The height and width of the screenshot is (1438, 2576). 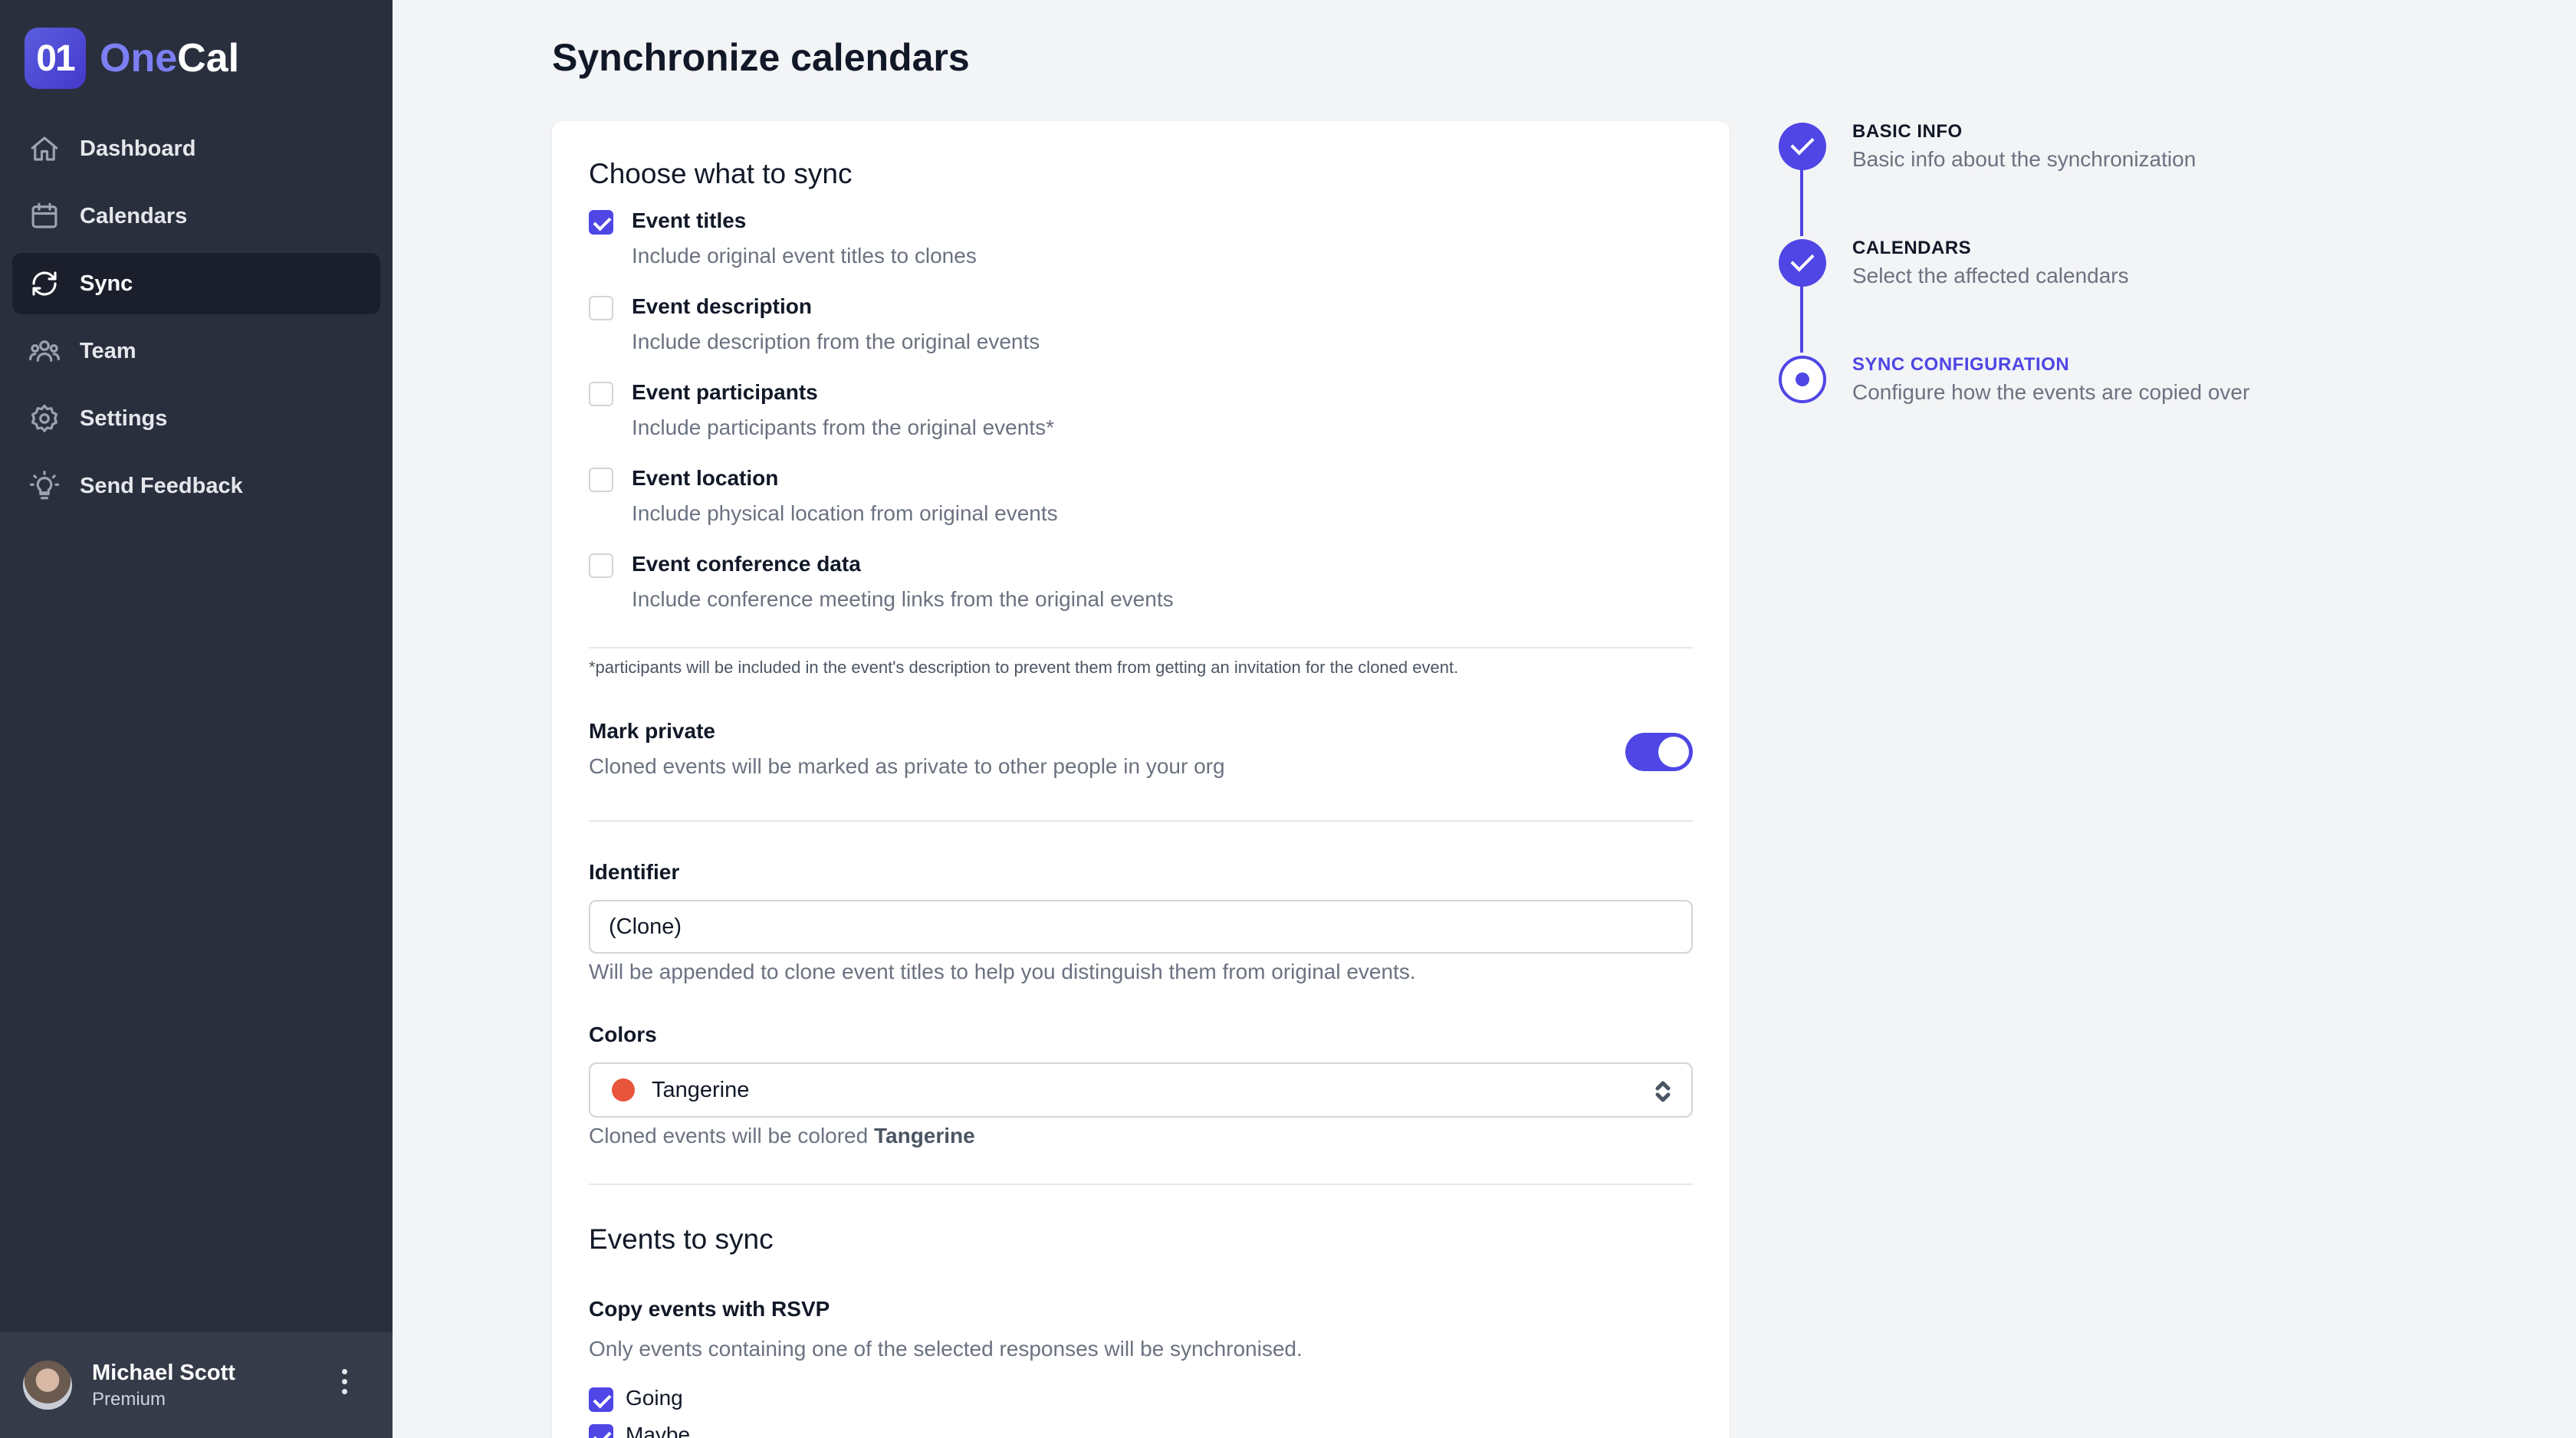 I want to click on sidebar-item-label: Send Feedback, so click(x=161, y=485).